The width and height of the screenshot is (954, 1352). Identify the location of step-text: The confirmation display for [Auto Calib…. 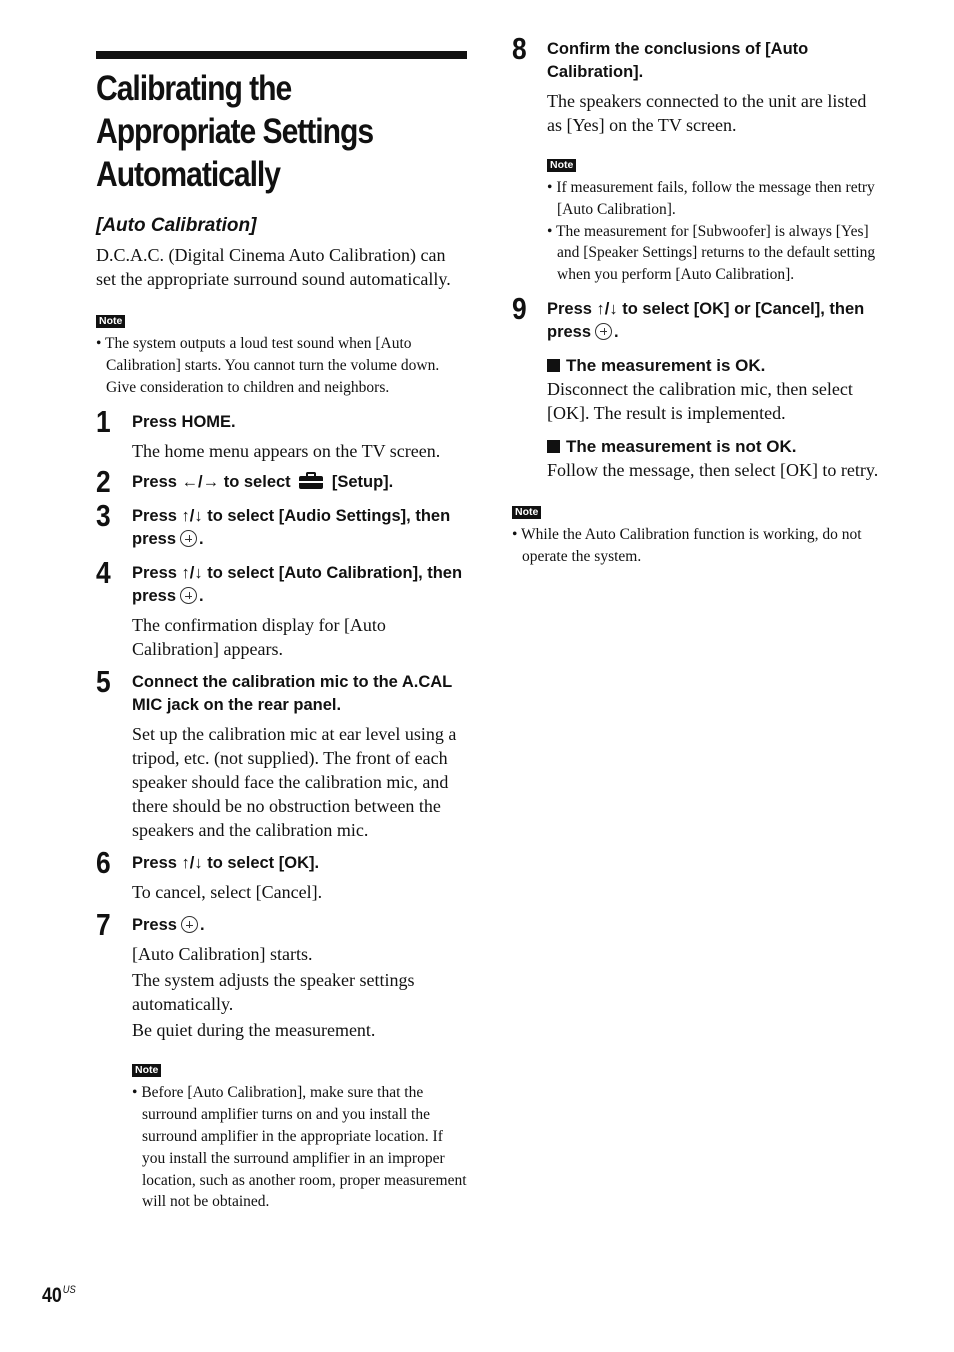
(259, 637).